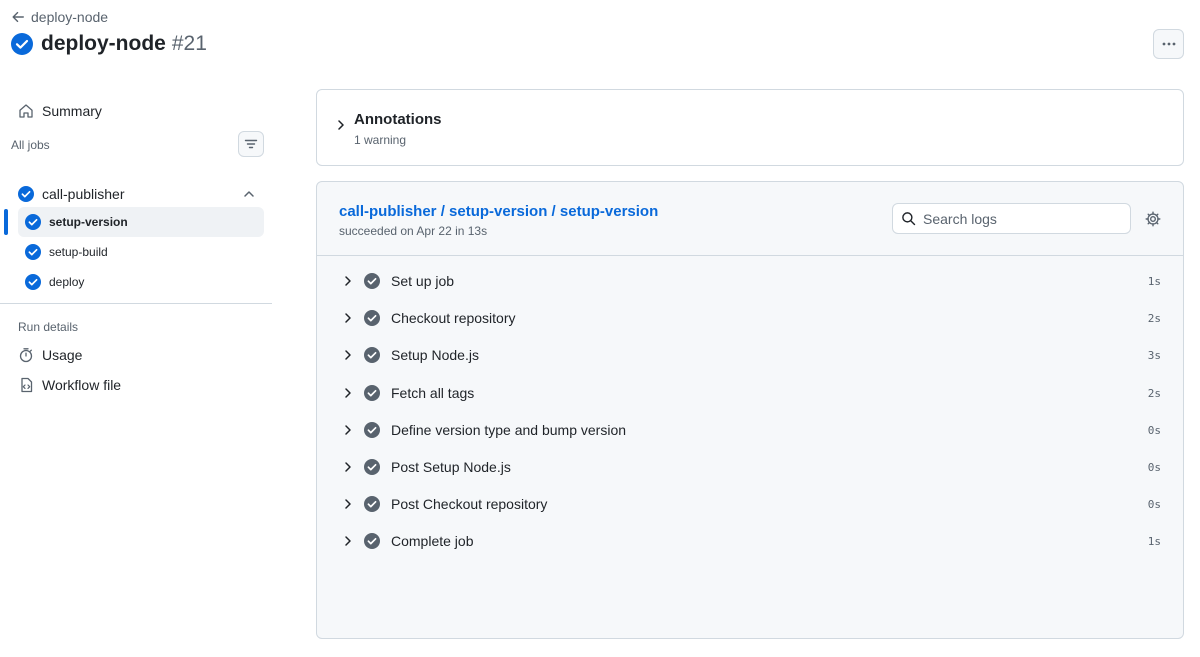 The image size is (1200, 657). Describe the element at coordinates (70, 17) in the screenshot. I see `back-link-label: deploy-node` at that location.